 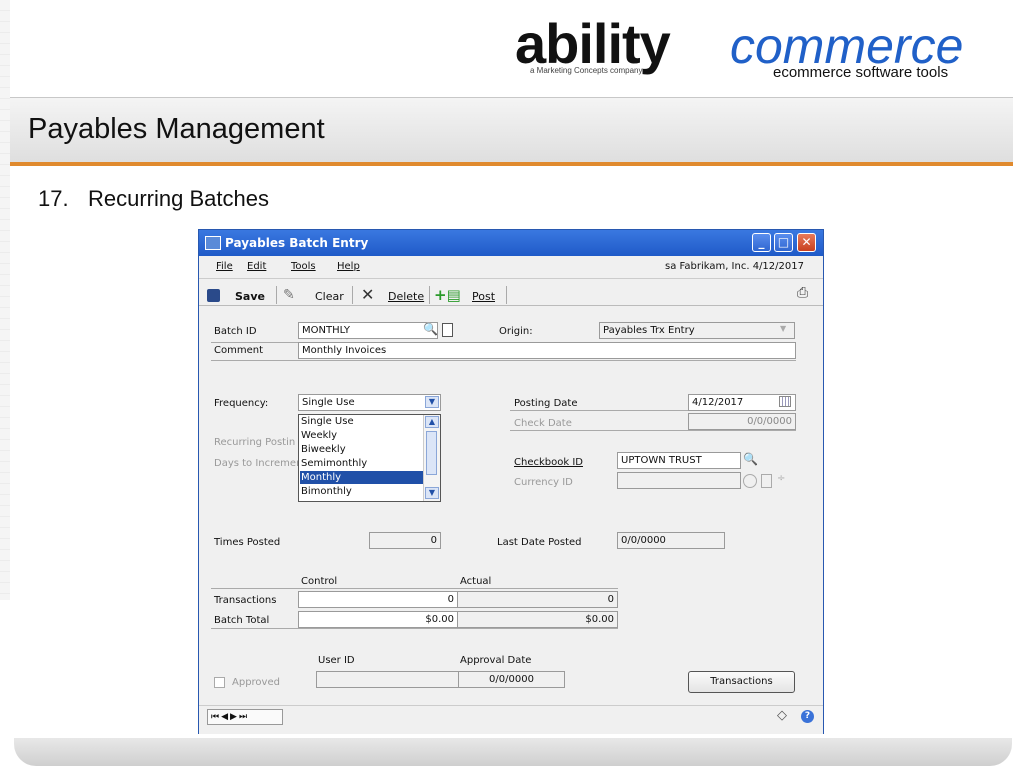 What do you see at coordinates (432, 402) in the screenshot?
I see `frequency-chevron-down-icon: ▼` at bounding box center [432, 402].